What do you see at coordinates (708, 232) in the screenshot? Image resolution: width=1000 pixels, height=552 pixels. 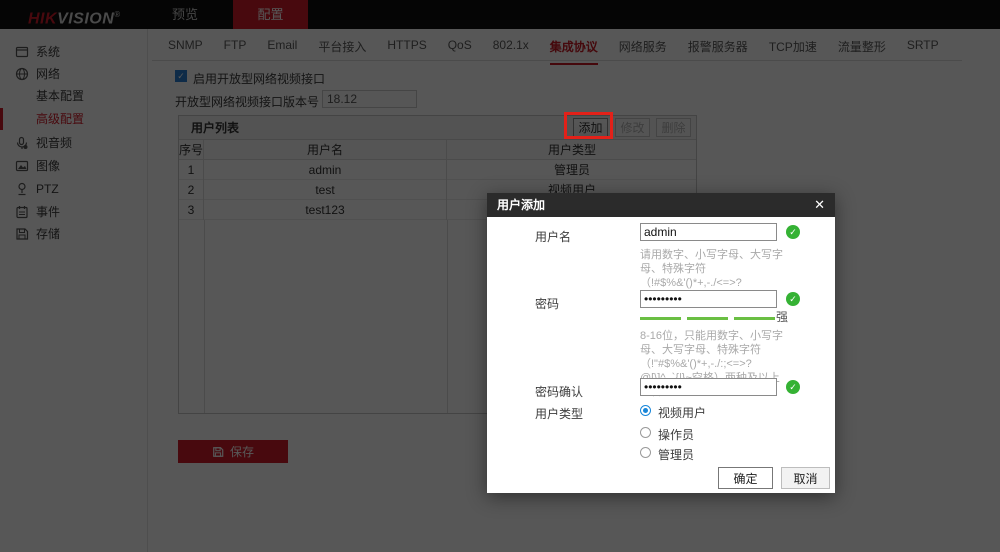 I see `username-input` at bounding box center [708, 232].